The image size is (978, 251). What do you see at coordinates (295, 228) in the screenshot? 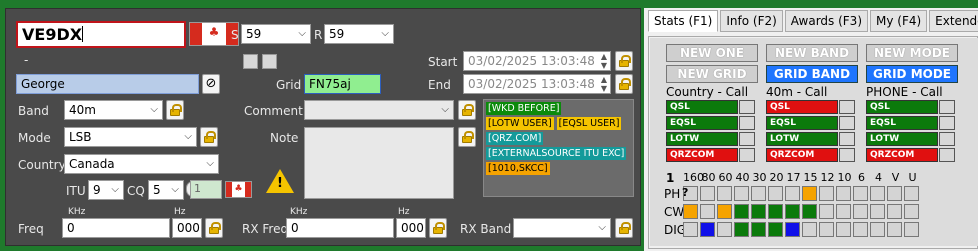
I see `rxfreq-khz-value: 0` at bounding box center [295, 228].